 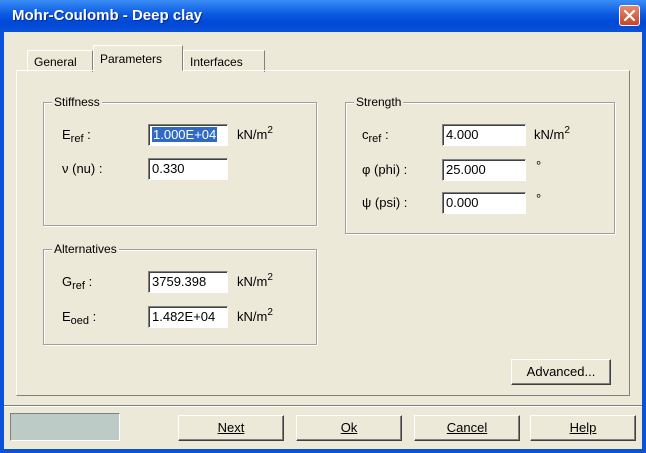 I want to click on close-icon, so click(x=629, y=15).